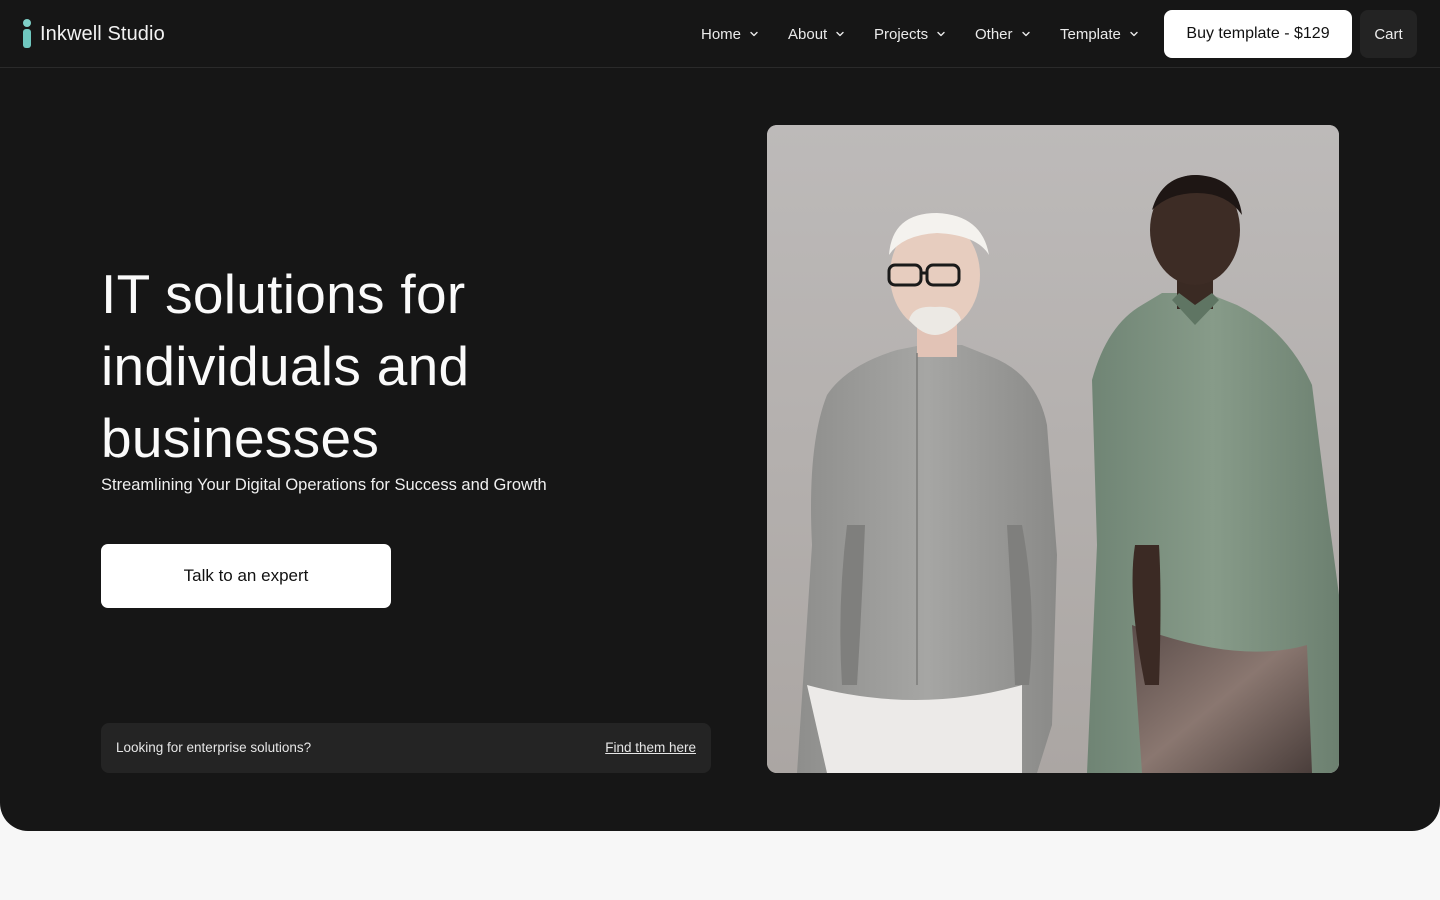  I want to click on nav-item-template: Template, so click(1099, 34).